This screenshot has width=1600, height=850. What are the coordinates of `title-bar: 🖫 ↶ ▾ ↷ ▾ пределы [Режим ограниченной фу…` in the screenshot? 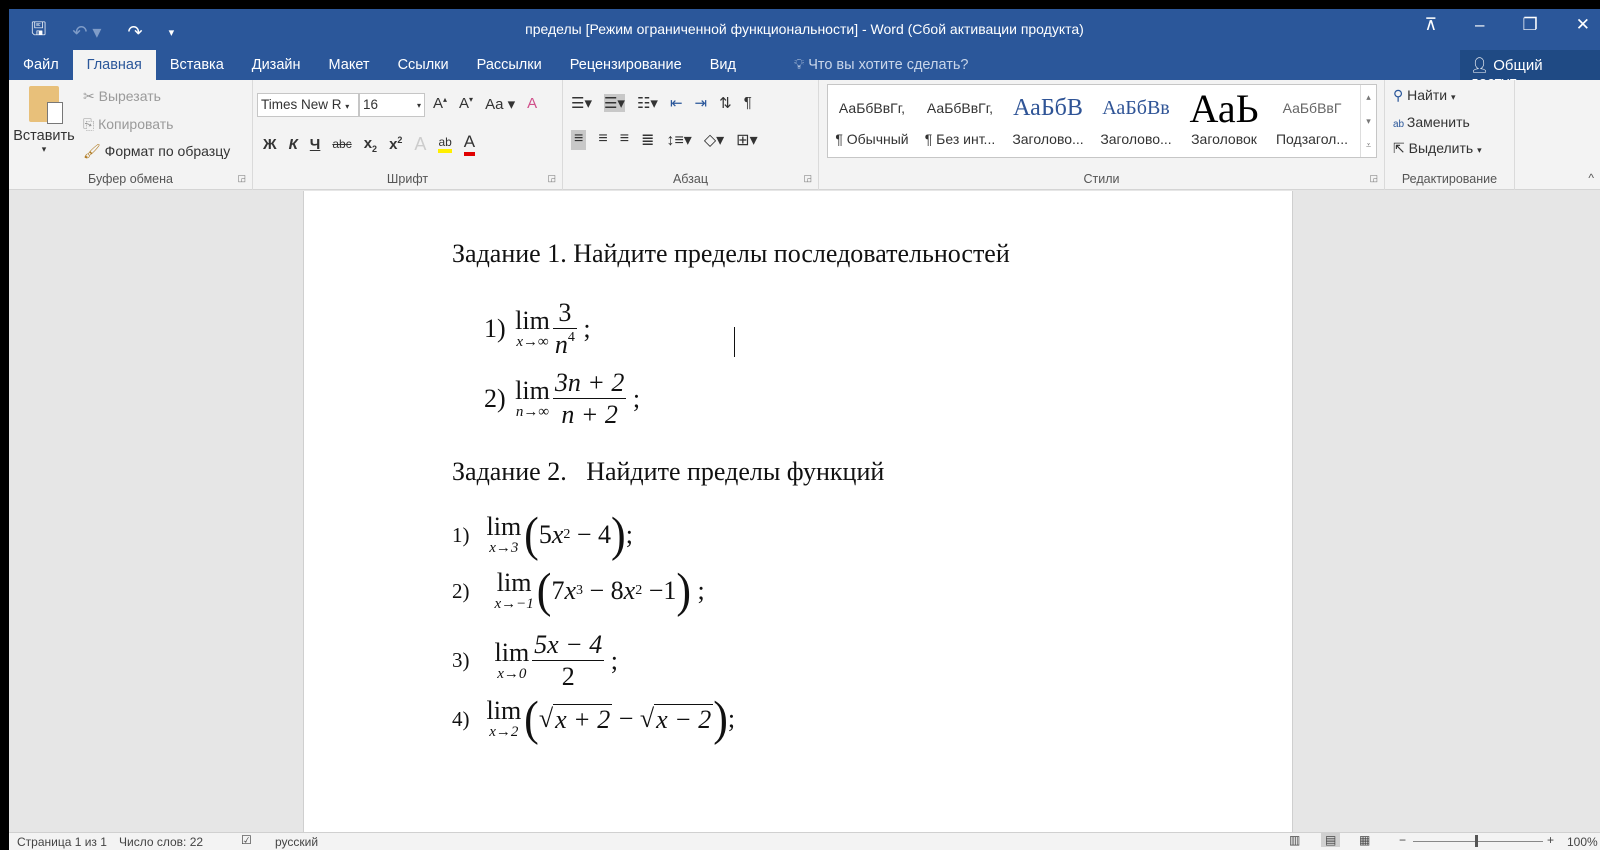 It's located at (804, 50).